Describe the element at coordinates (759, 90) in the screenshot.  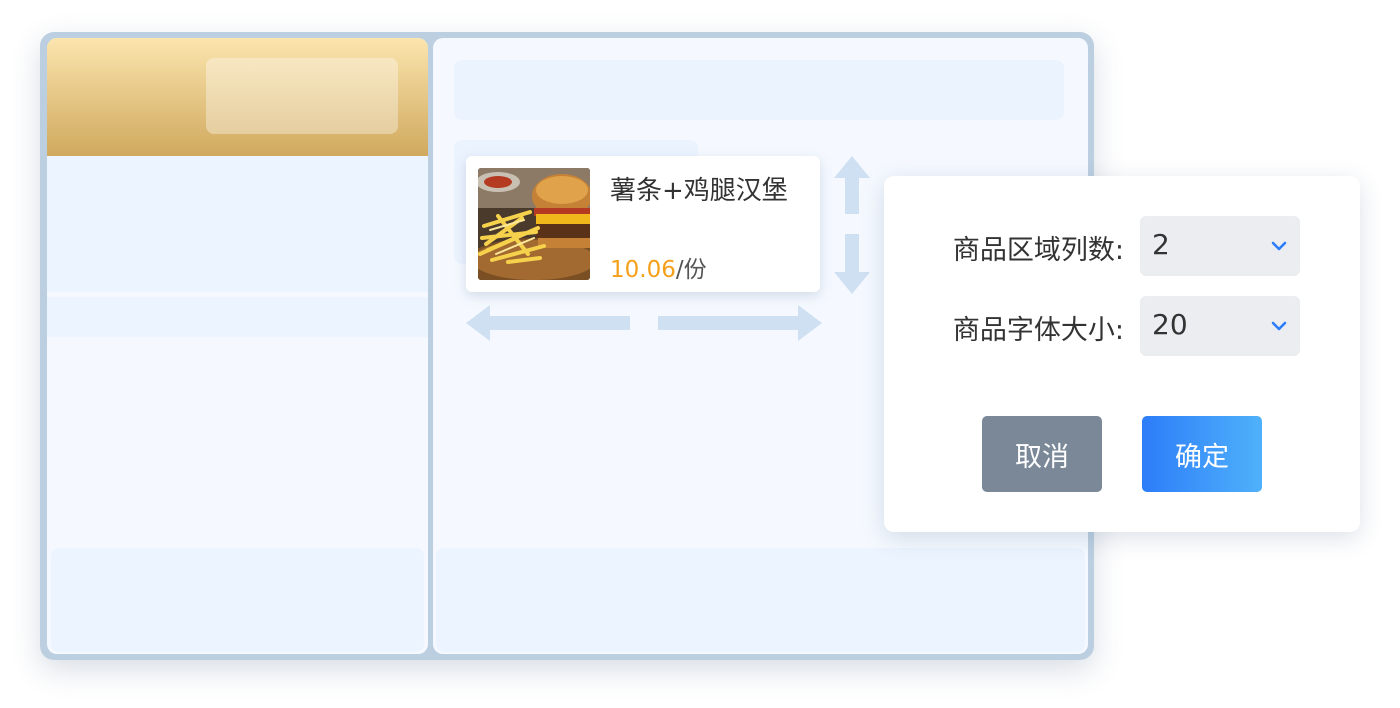
I see `right-top-bar` at that location.